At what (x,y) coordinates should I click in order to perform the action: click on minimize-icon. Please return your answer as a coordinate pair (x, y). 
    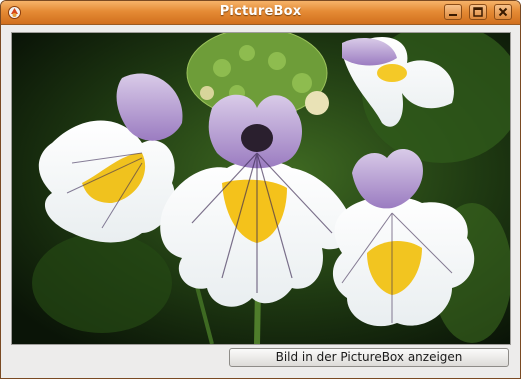
    Looking at the image, I should click on (453, 15).